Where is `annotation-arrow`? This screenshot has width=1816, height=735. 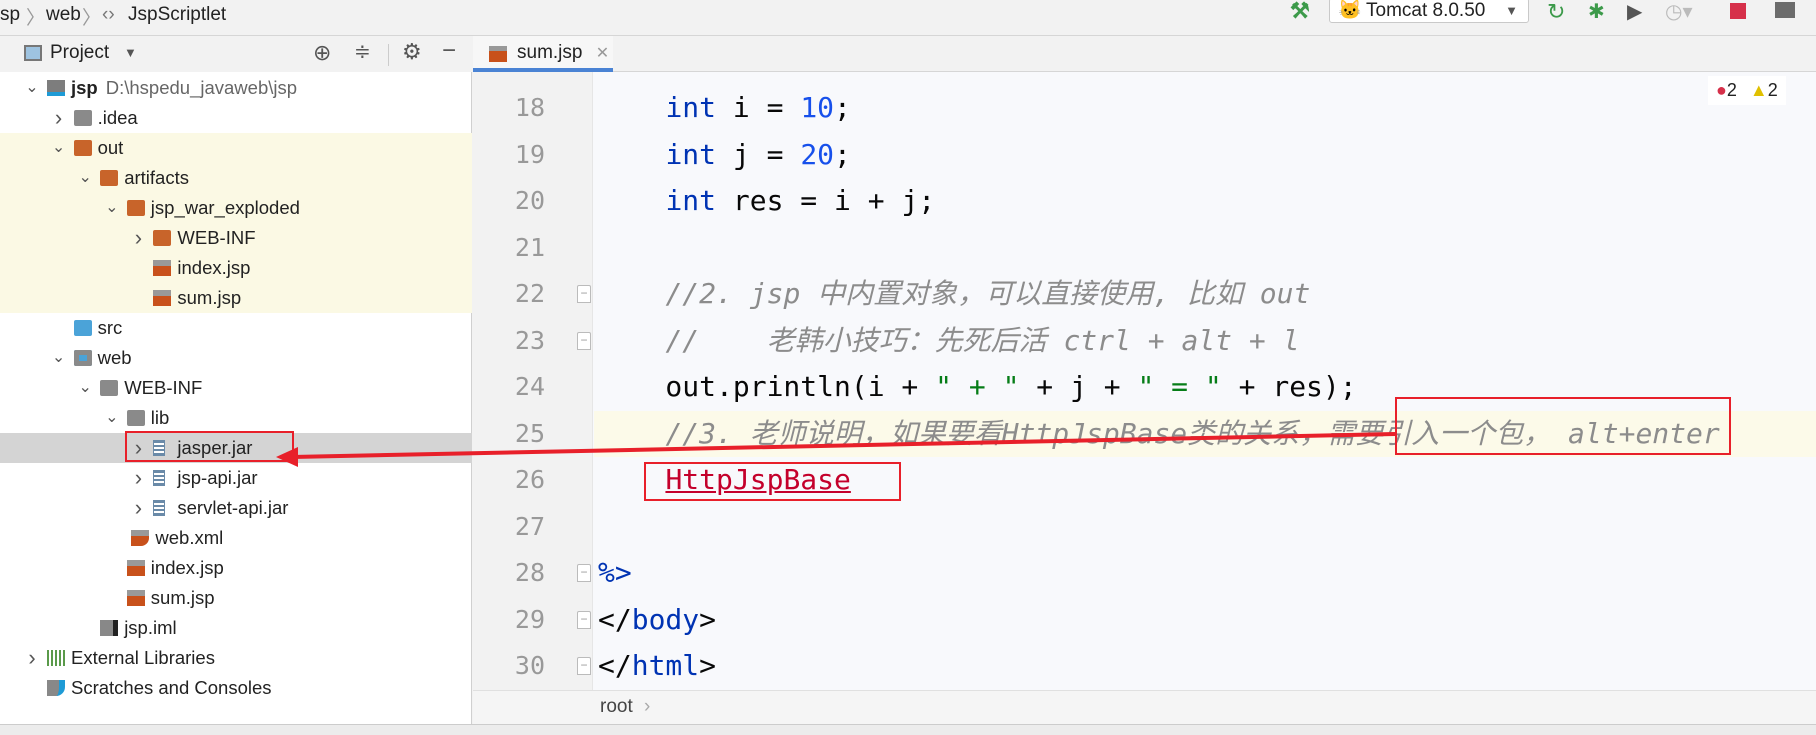
annotation-arrow is located at coordinates (836, 449).